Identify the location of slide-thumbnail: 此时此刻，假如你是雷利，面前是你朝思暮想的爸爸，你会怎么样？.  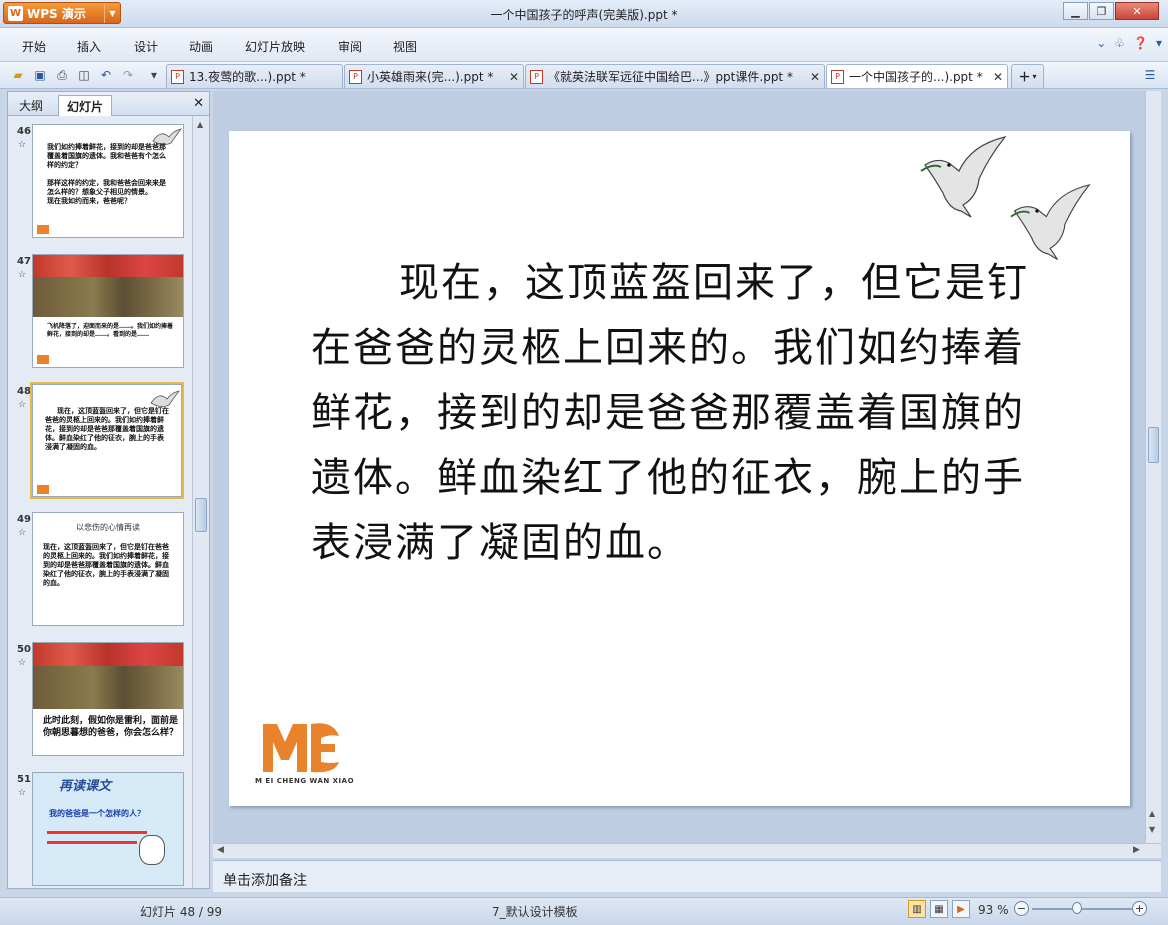
(108, 699).